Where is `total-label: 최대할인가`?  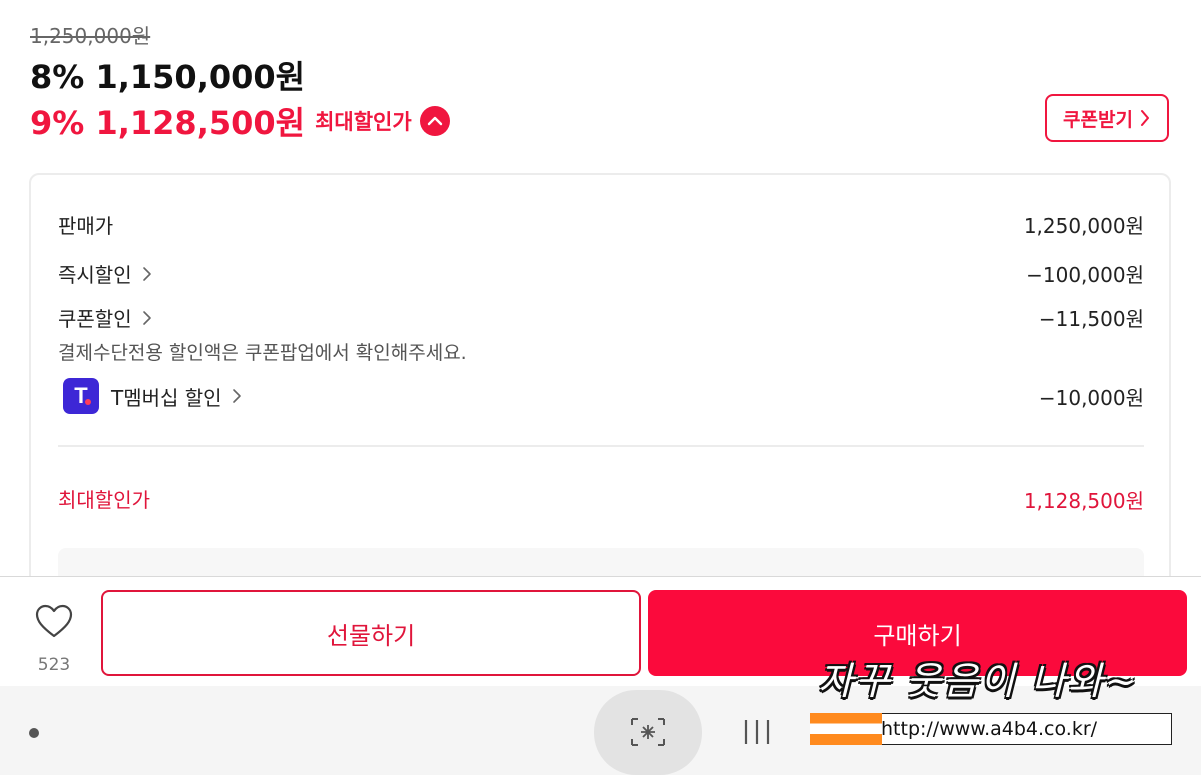 total-label: 최대할인가 is located at coordinates (104, 498).